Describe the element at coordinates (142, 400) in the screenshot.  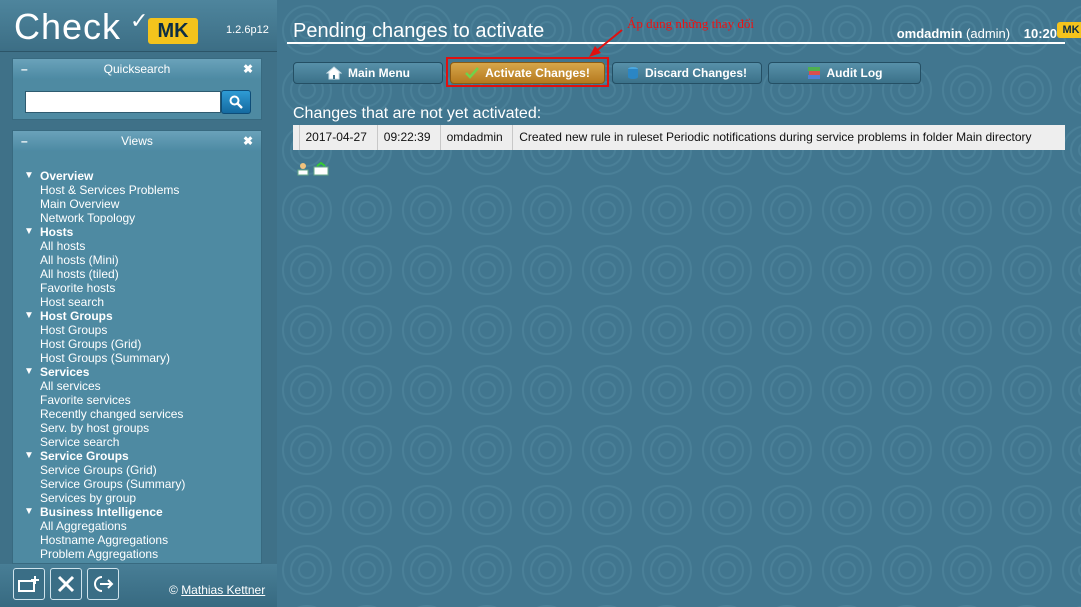
I see `views-link: Favorite services` at that location.